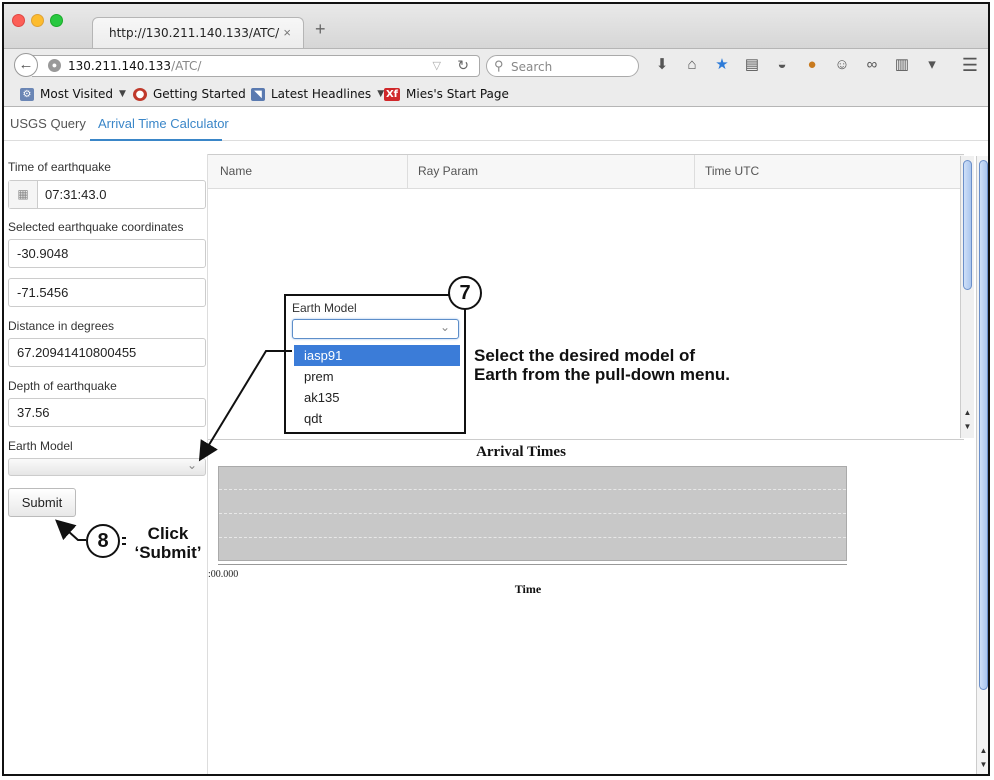 The width and height of the screenshot is (994, 780). I want to click on annotation-arrows, so click(173, 447).